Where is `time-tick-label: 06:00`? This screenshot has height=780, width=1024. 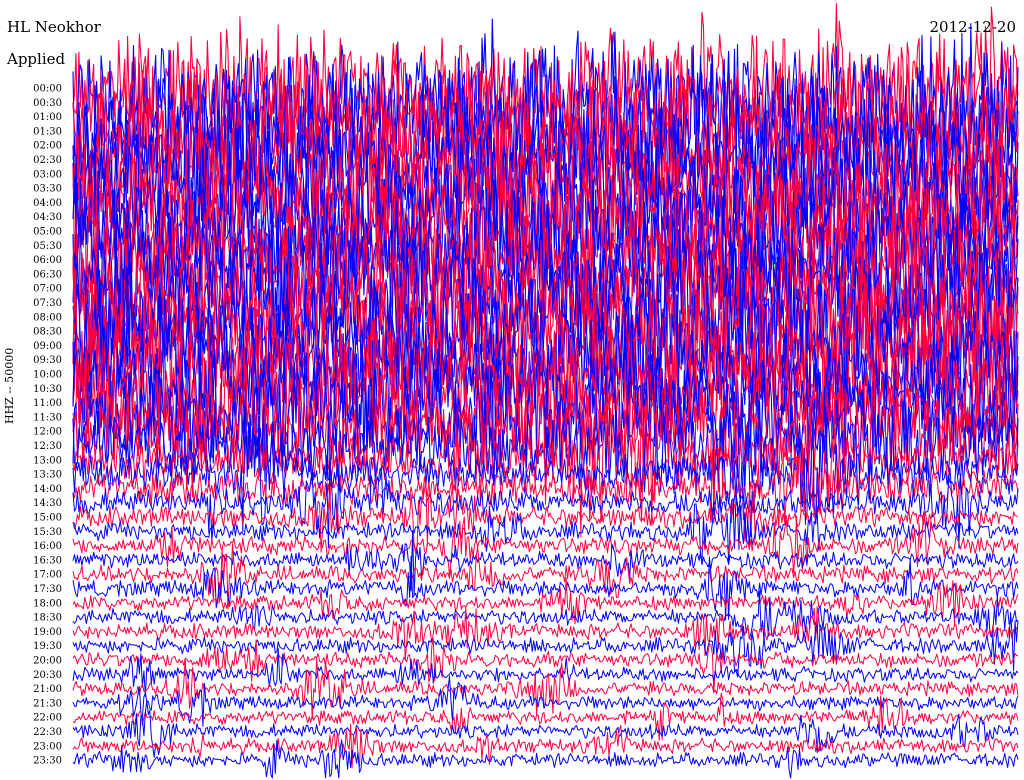
time-tick-label: 06:00 is located at coordinates (47, 260).